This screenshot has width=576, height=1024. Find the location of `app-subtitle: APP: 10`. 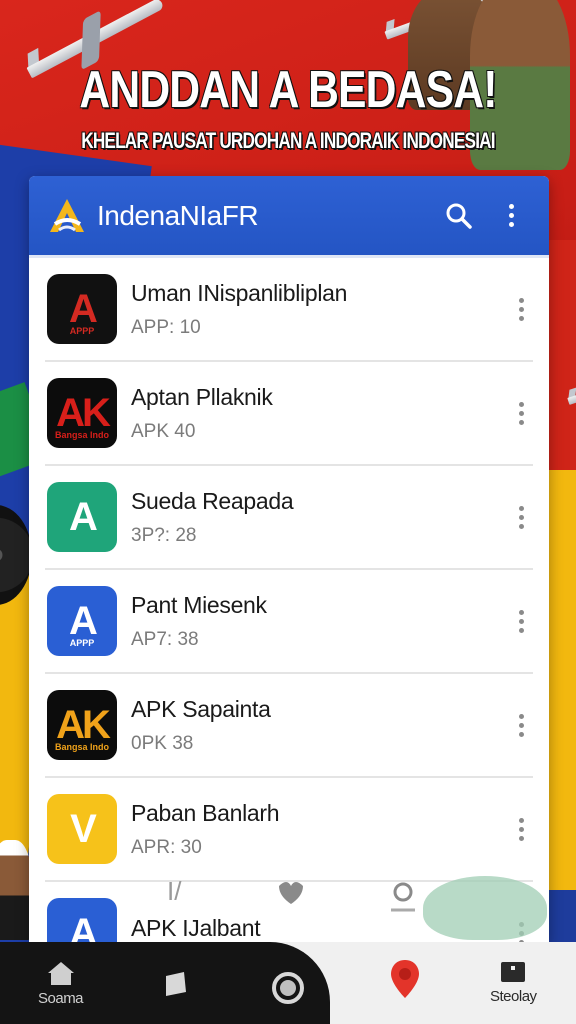

app-subtitle: APP: 10 is located at coordinates (166, 327).